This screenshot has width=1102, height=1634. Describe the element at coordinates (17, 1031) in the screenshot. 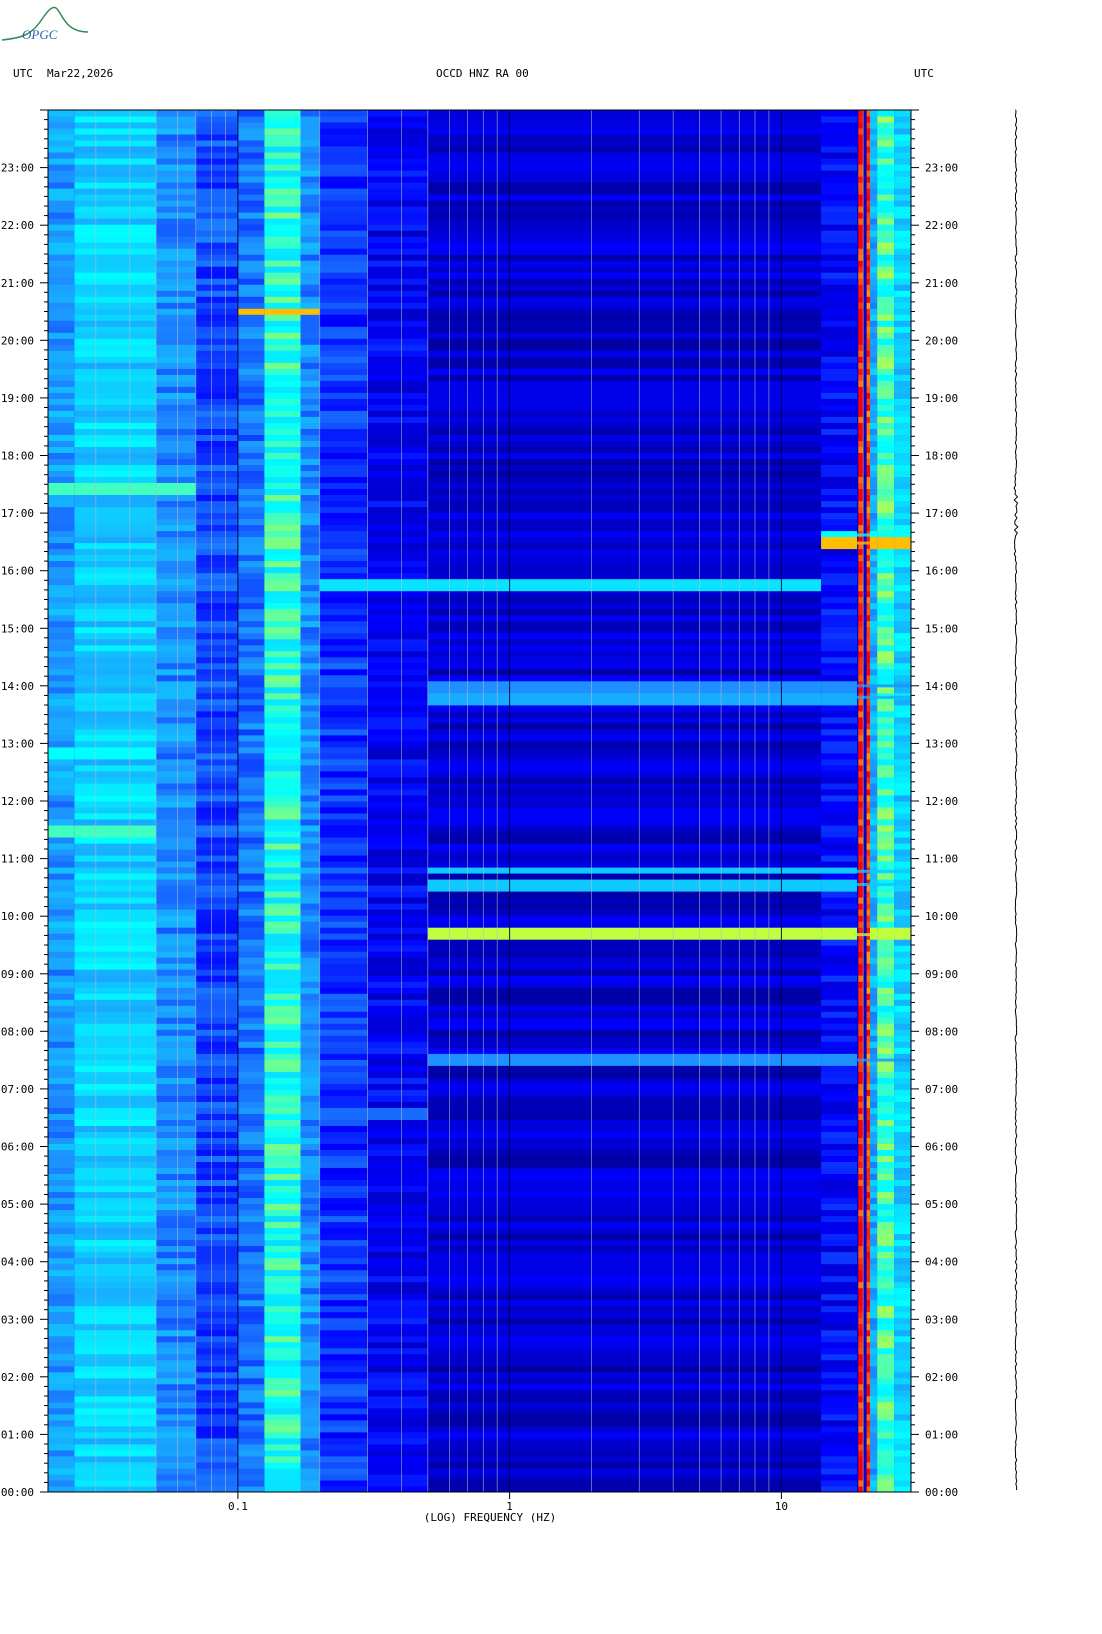

I see `time-label-left: 08:00` at that location.